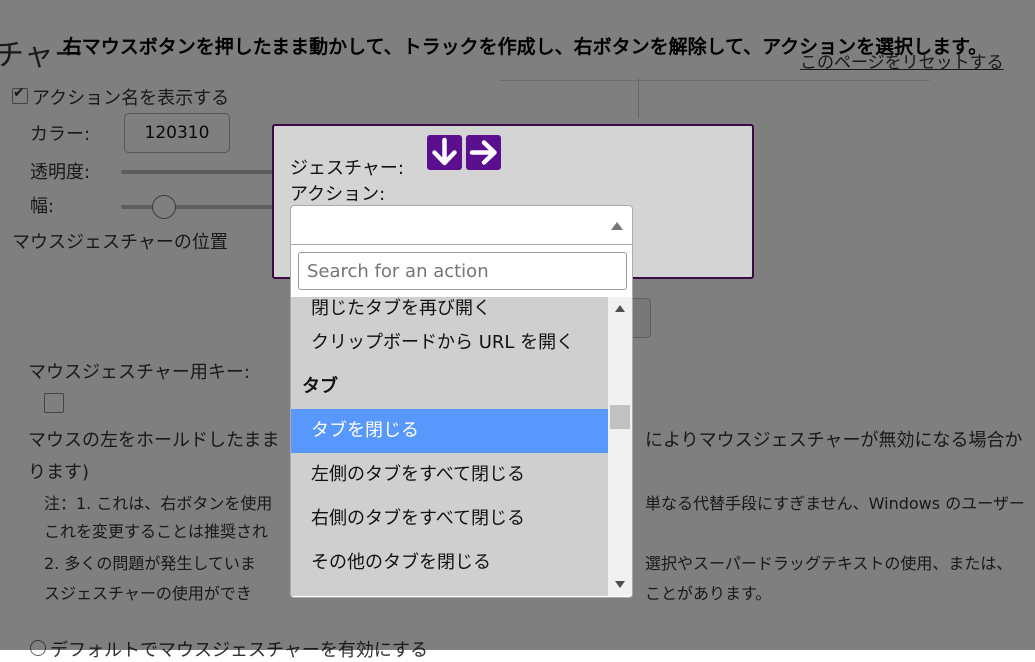 This screenshot has width=1035, height=662. Describe the element at coordinates (347, 168) in the screenshot. I see `gesture-label: ジェスチャー:` at that location.